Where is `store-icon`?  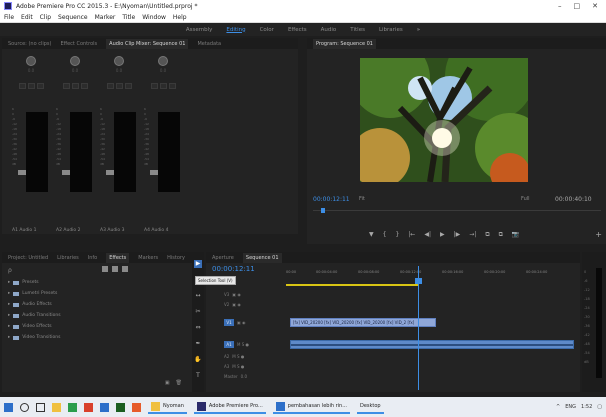 store-icon is located at coordinates (72, 407).